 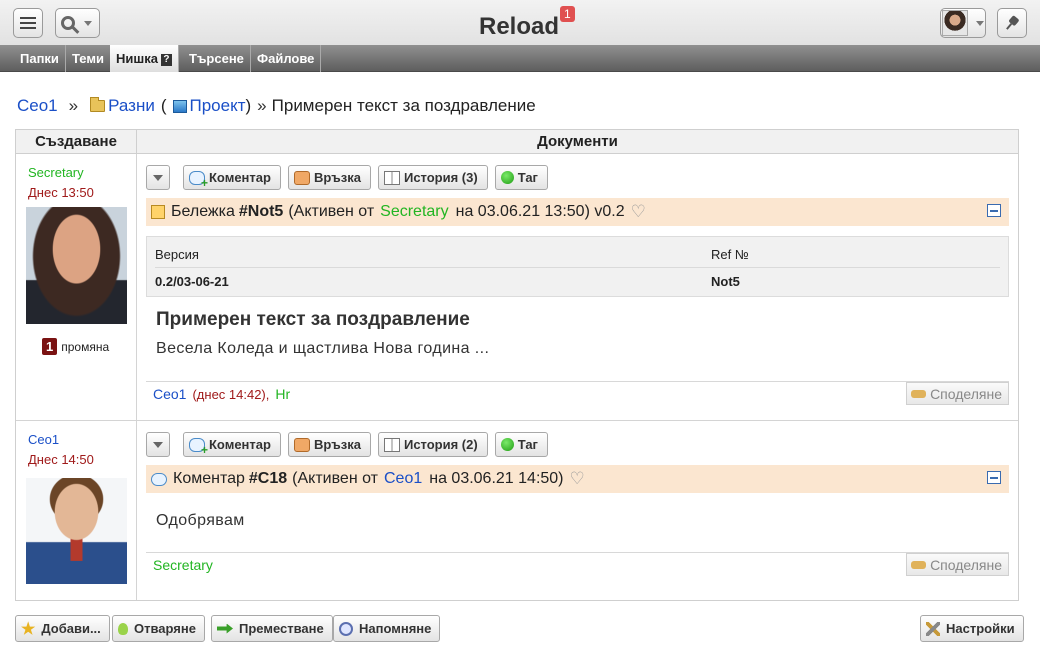 I want to click on breadcrumb-root: Сео1, so click(x=37, y=106).